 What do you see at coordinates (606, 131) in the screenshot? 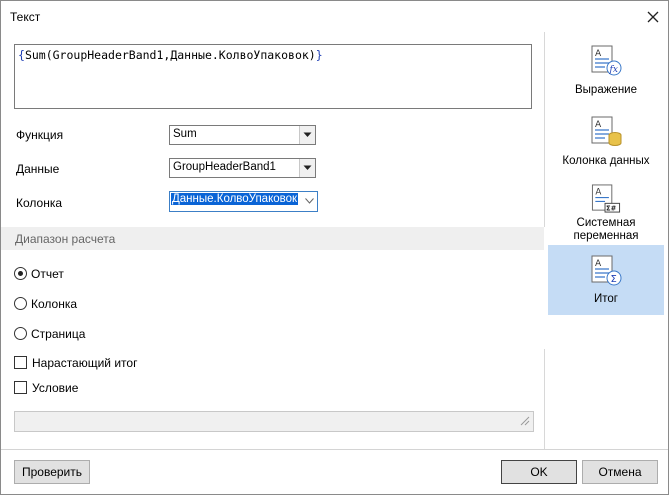
I see `data-column-icon: A` at bounding box center [606, 131].